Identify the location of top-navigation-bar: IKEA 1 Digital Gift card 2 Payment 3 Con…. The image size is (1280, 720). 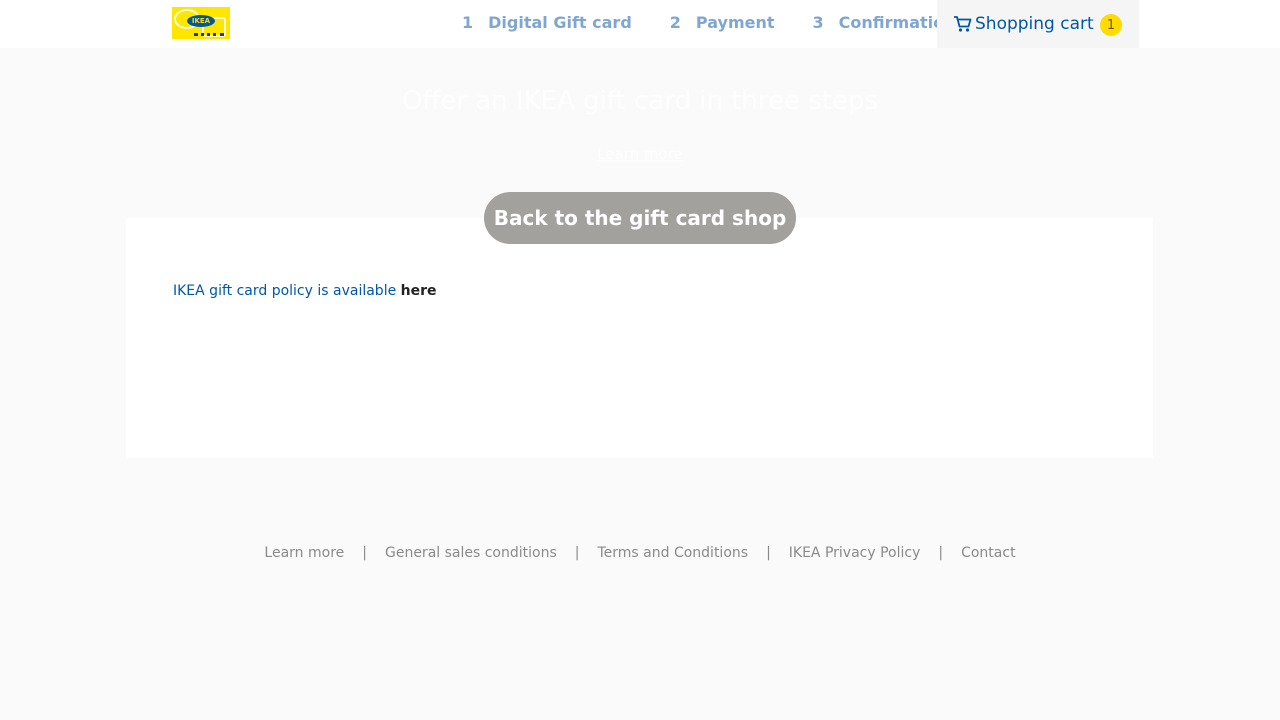
(640, 24).